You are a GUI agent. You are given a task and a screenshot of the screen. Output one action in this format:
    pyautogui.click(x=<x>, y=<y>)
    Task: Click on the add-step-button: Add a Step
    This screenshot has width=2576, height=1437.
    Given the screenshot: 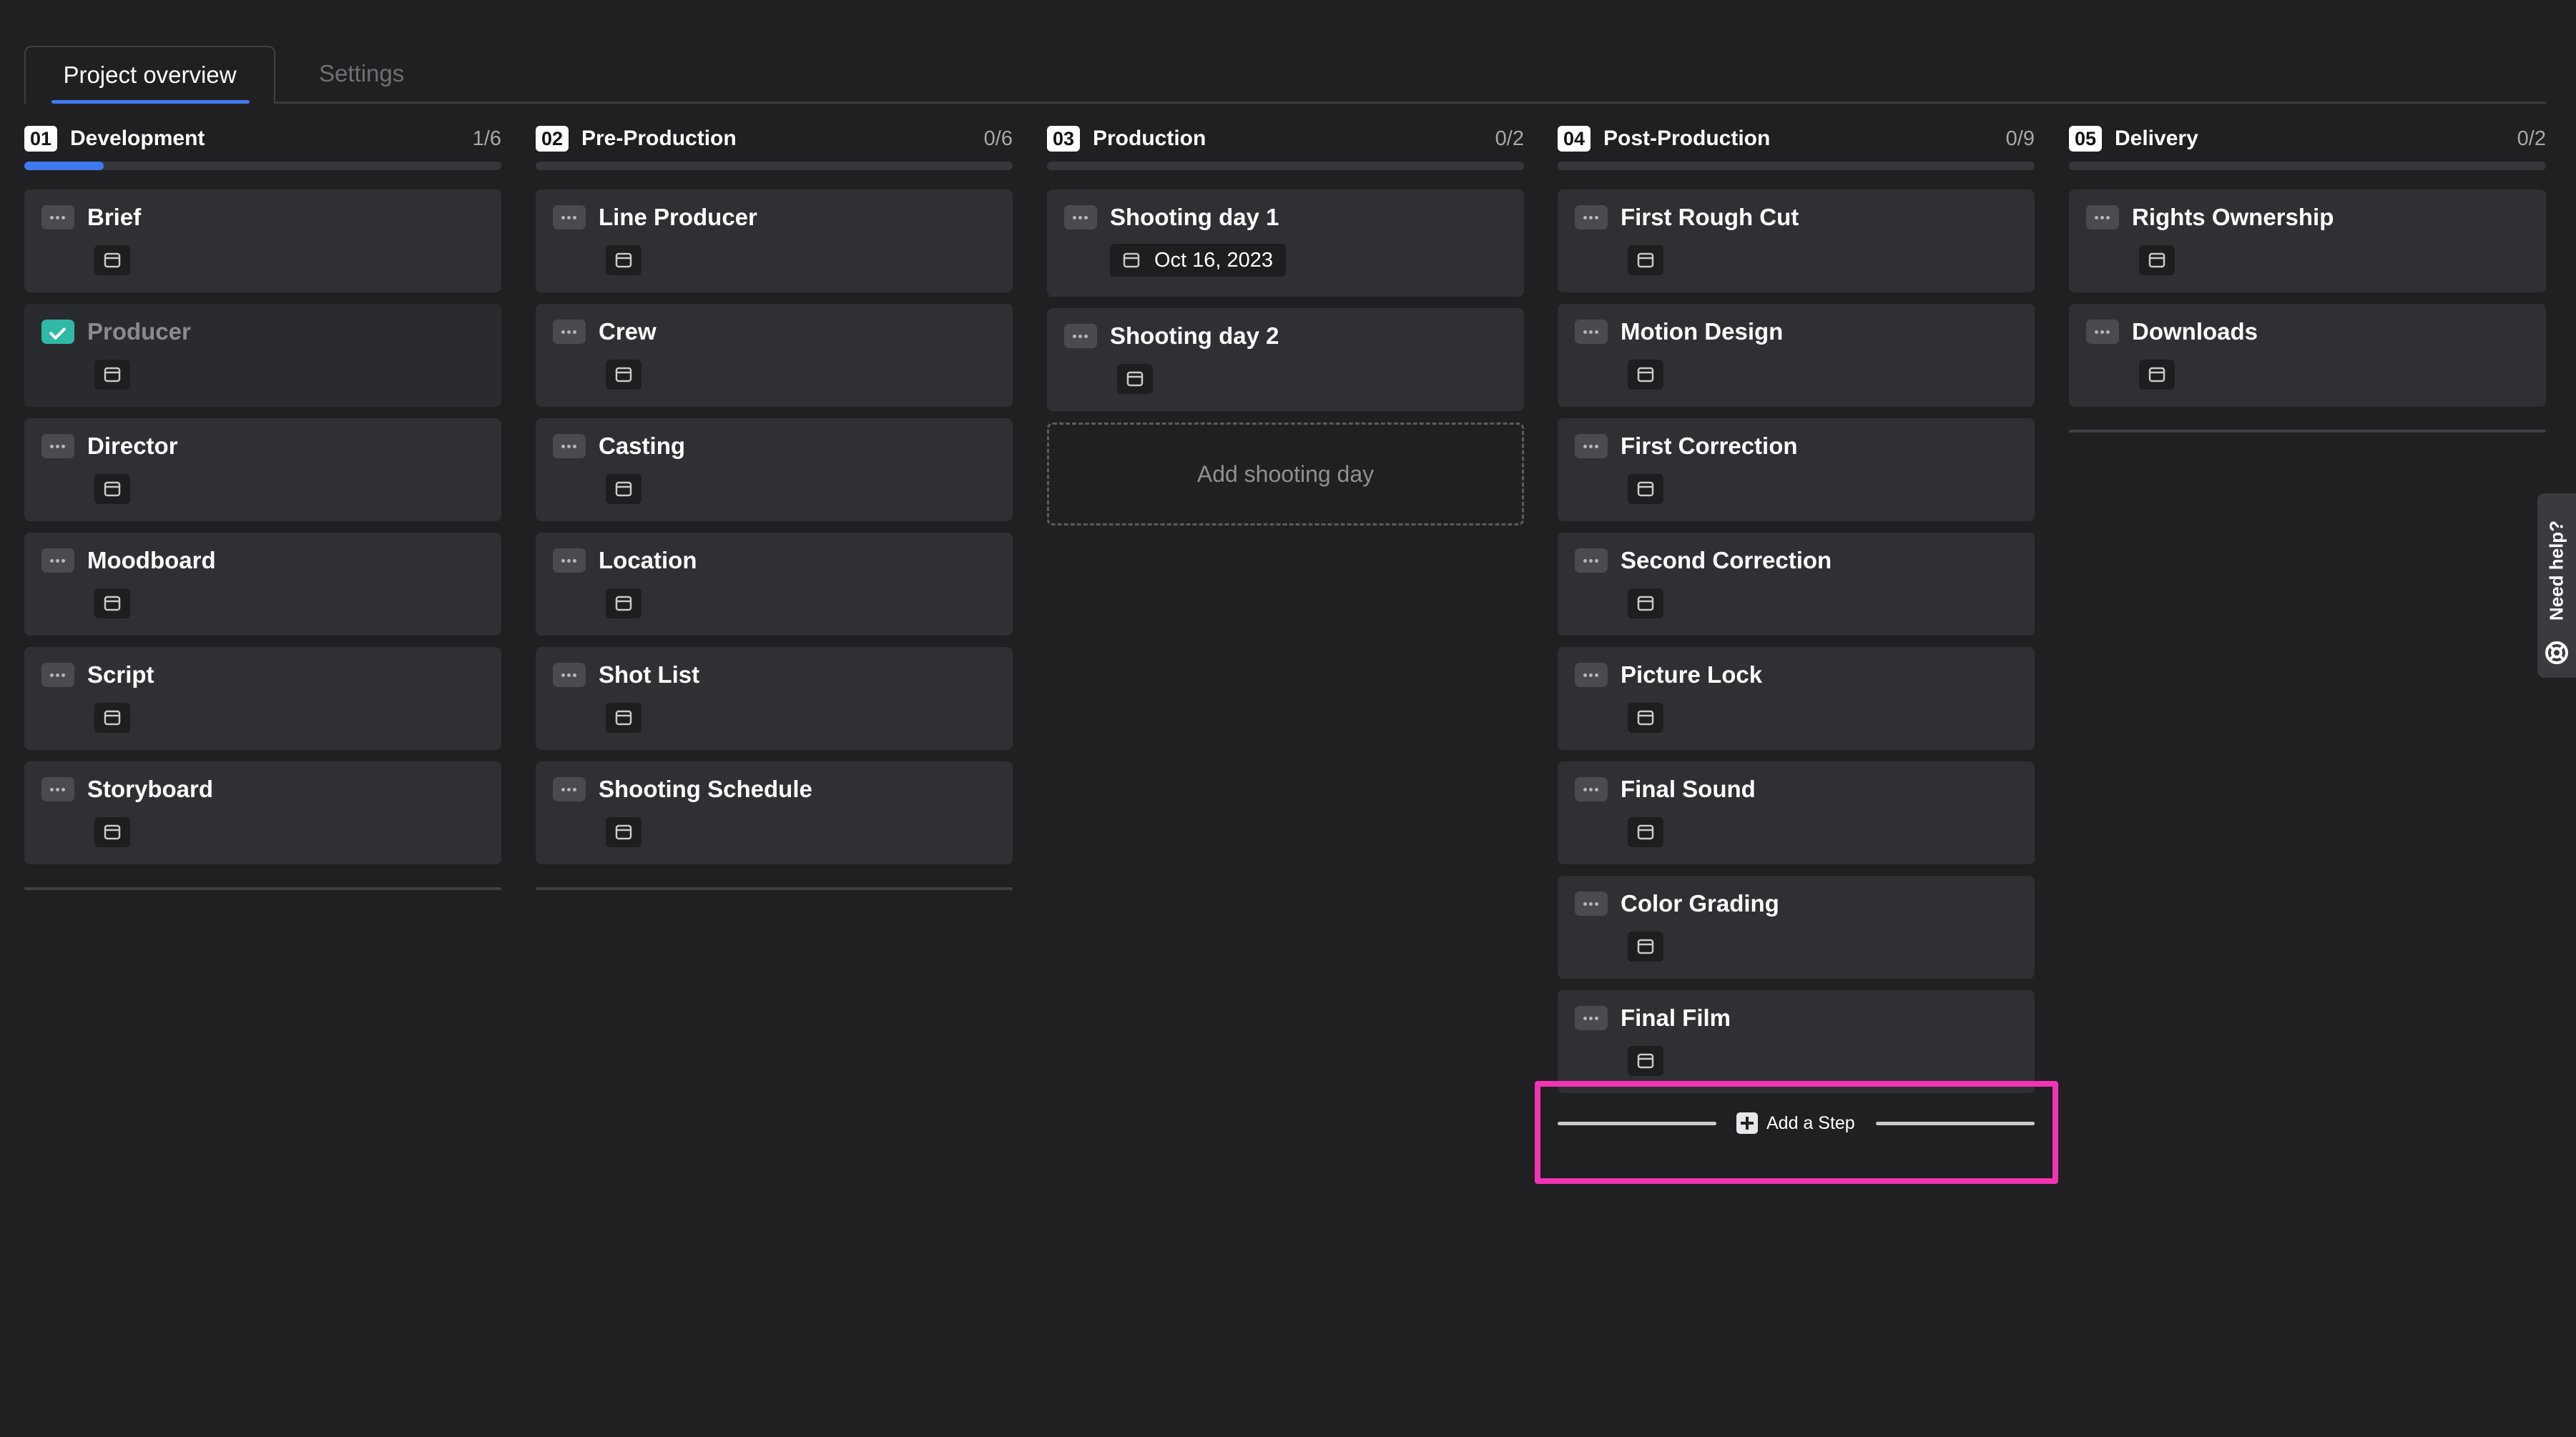 What is the action you would take?
    pyautogui.click(x=1797, y=1123)
    